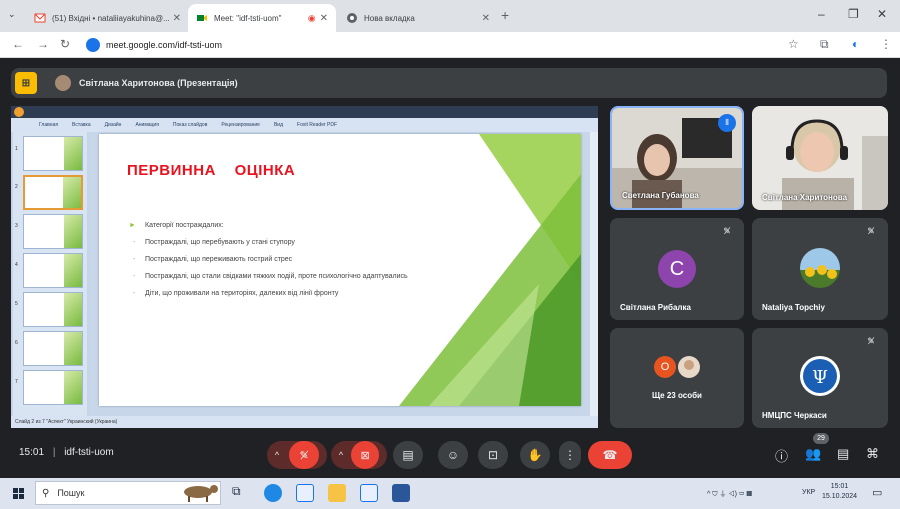  I want to click on more-participants-tile: O Ще 23 особи, so click(677, 378).